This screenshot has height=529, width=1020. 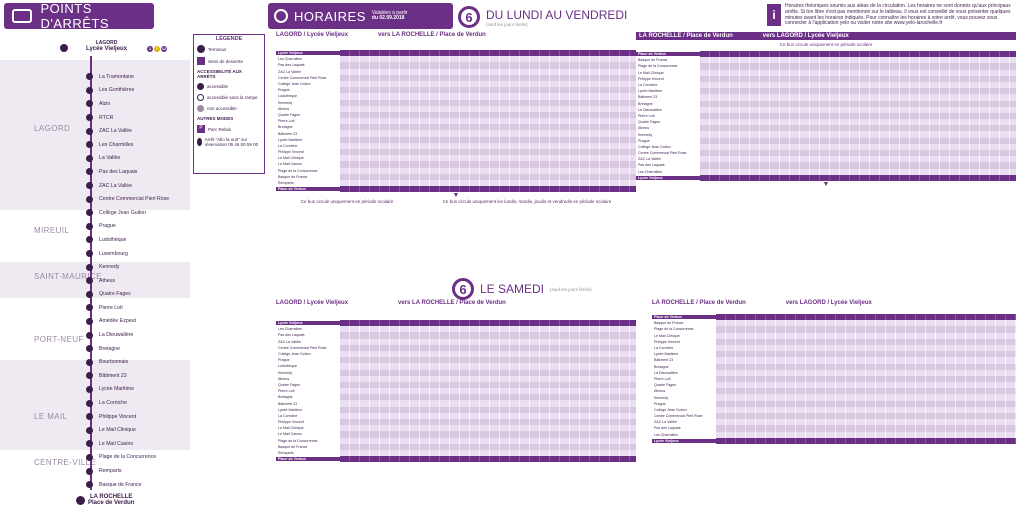 What do you see at coordinates (507, 24) in the screenshot?
I see `weekdays-sub: (sauf les jours fériés)` at bounding box center [507, 24].